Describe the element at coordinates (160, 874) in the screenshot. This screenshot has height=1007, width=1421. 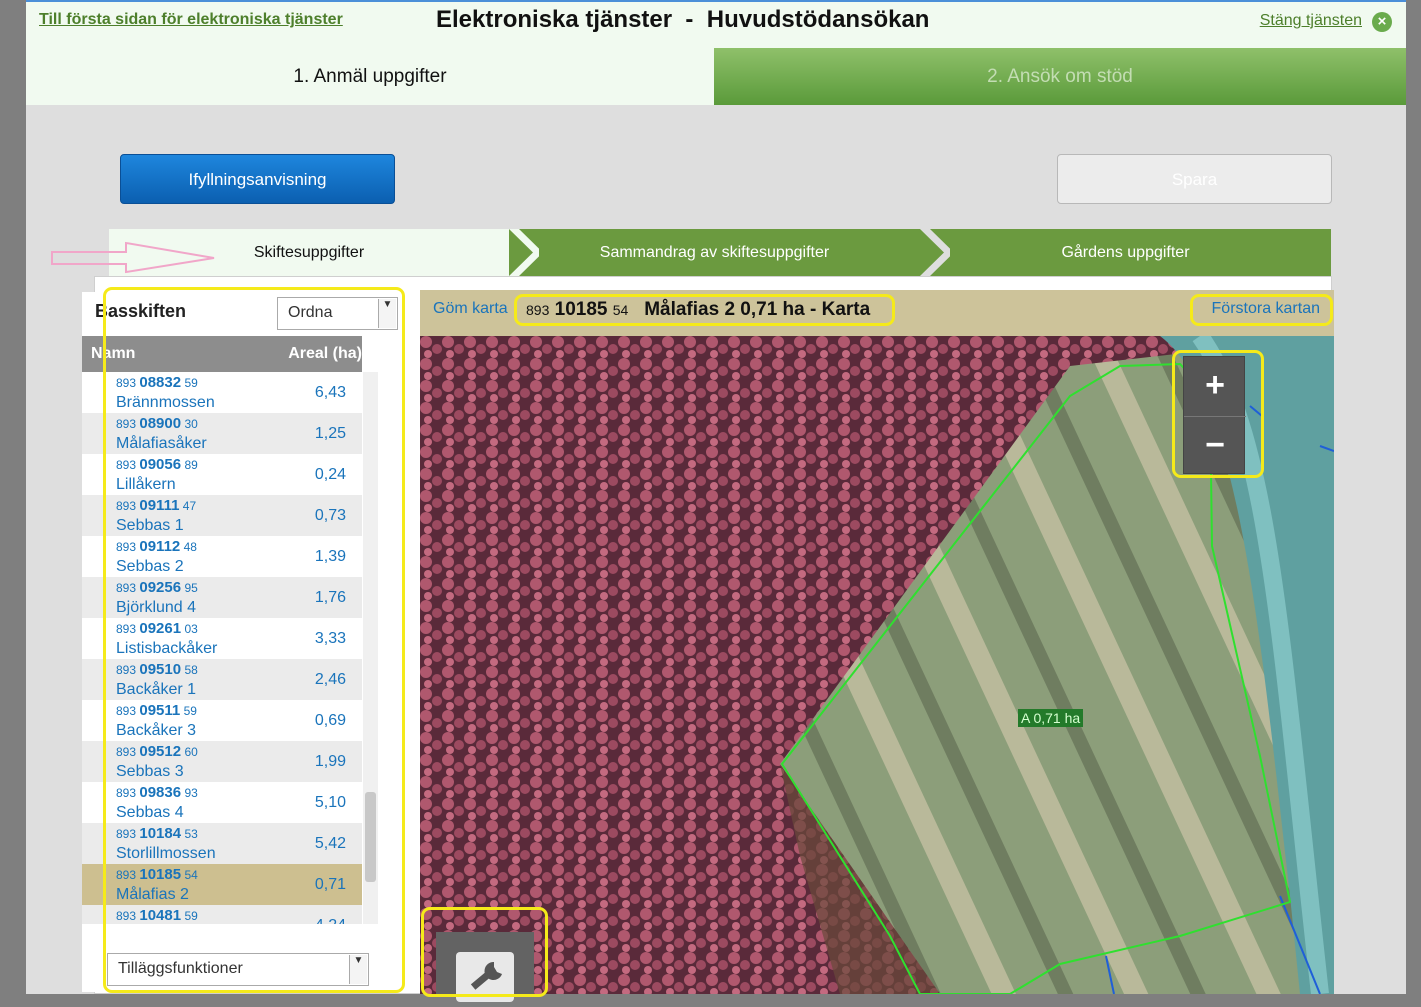
I see `parcel-id-number: 10185` at that location.